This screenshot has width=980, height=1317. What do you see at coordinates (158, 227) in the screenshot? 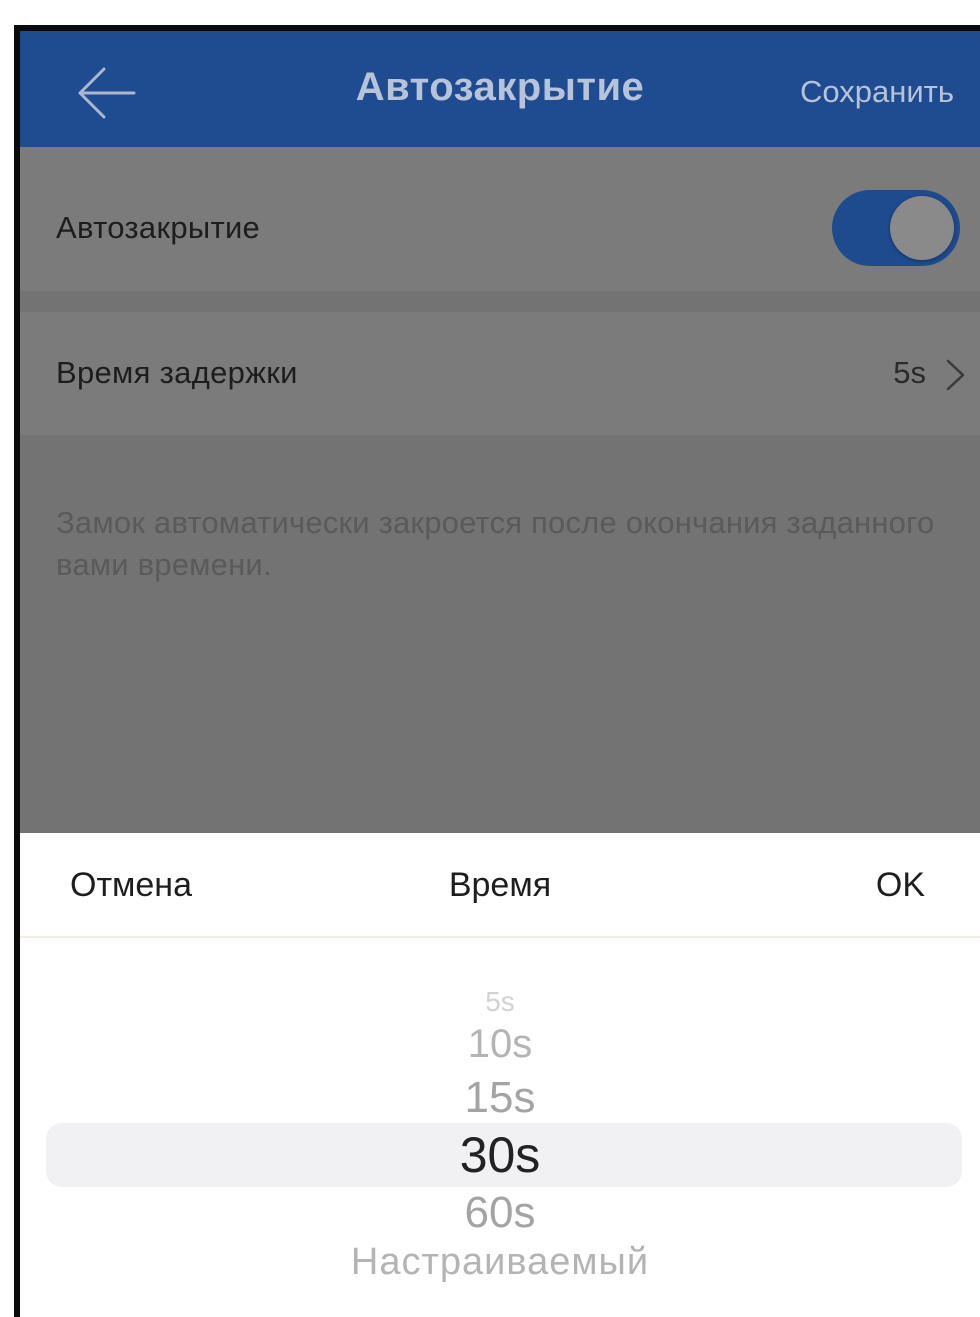
I see `auto-close-label: Автозакрытие` at bounding box center [158, 227].